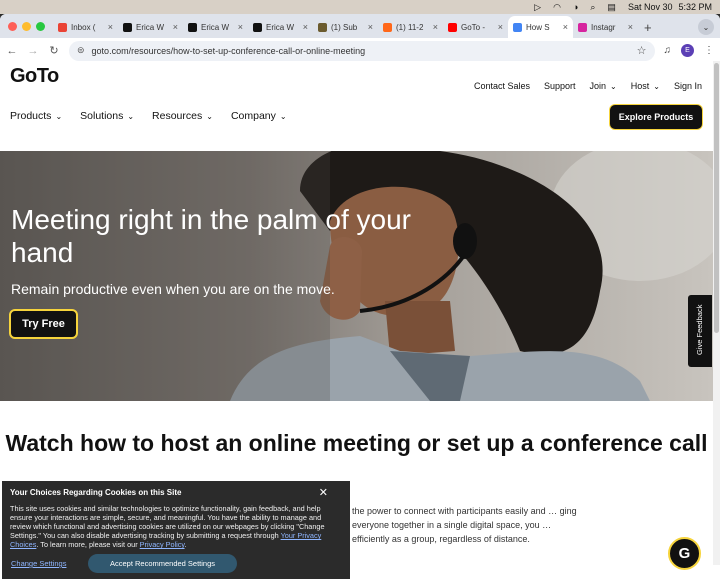  Describe the element at coordinates (81, 50) in the screenshot. I see `site-info-icon: ⊜` at that location.